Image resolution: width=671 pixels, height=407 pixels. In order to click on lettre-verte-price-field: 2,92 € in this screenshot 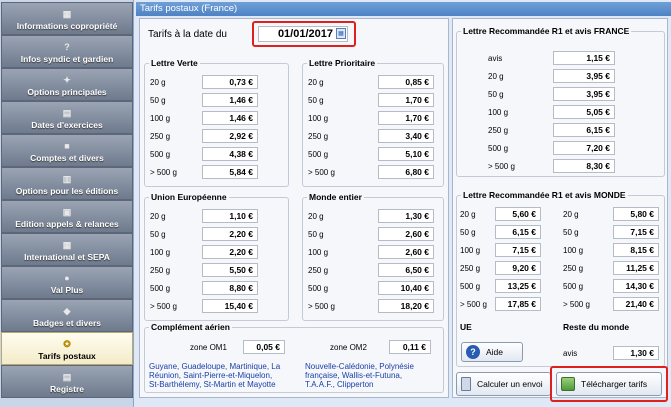, I will do `click(230, 136)`.